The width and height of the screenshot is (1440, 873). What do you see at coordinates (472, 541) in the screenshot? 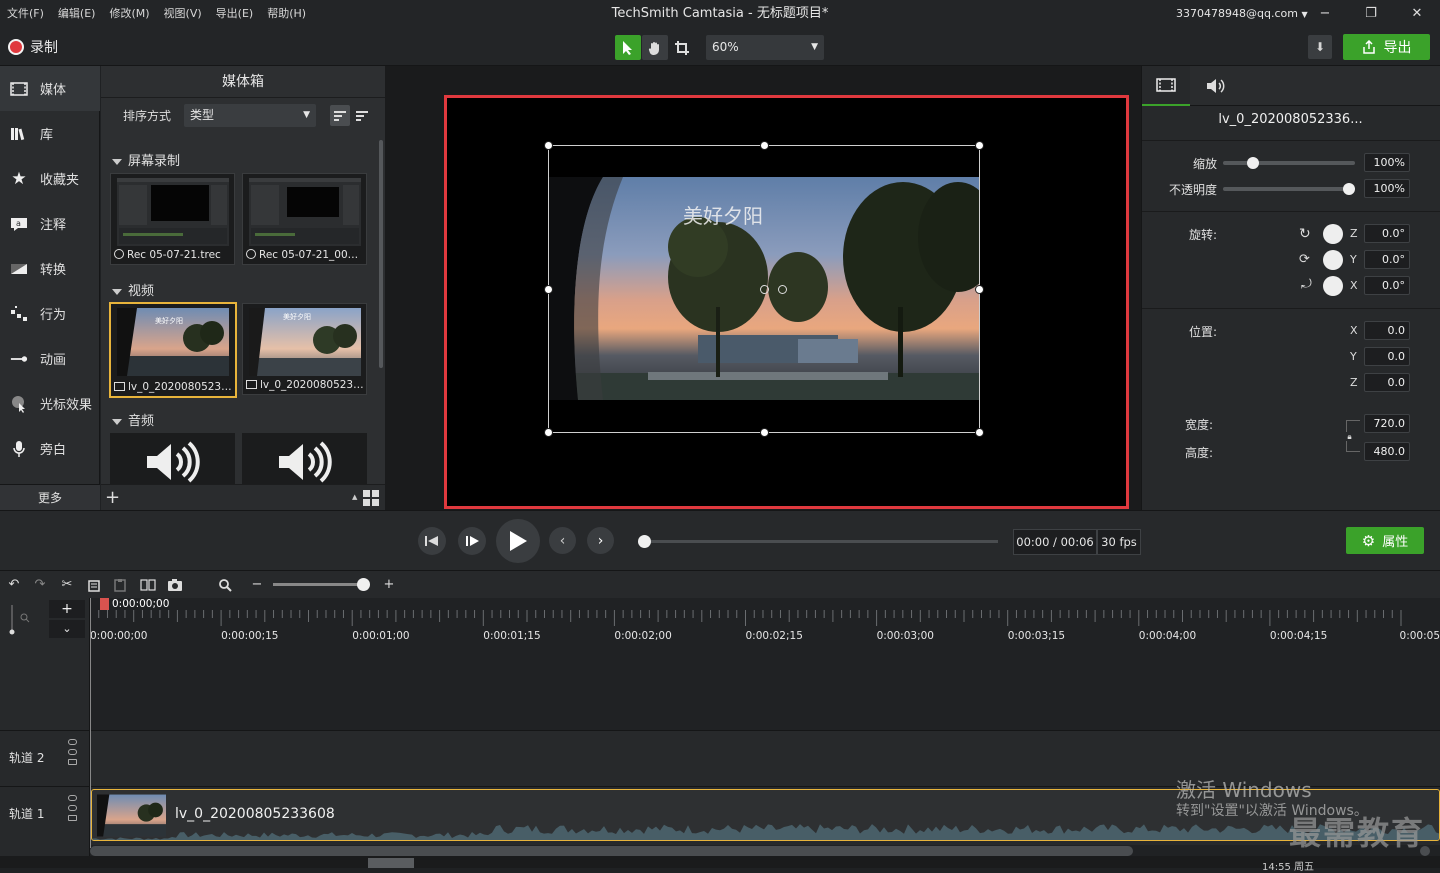
I see `step-forward-button` at bounding box center [472, 541].